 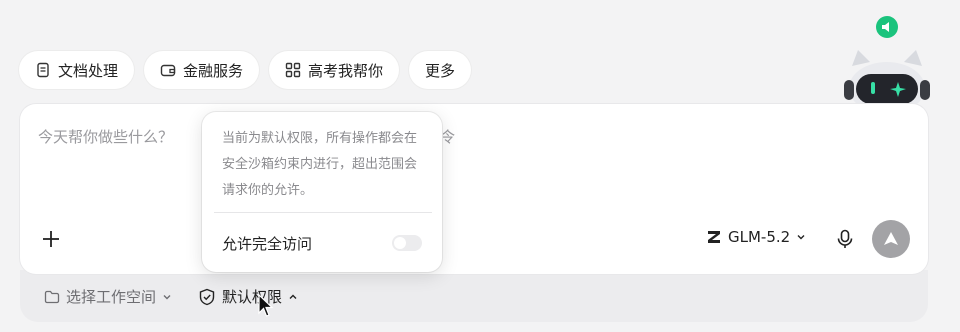 I want to click on model-selector: GLM-5.2, so click(x=756, y=237).